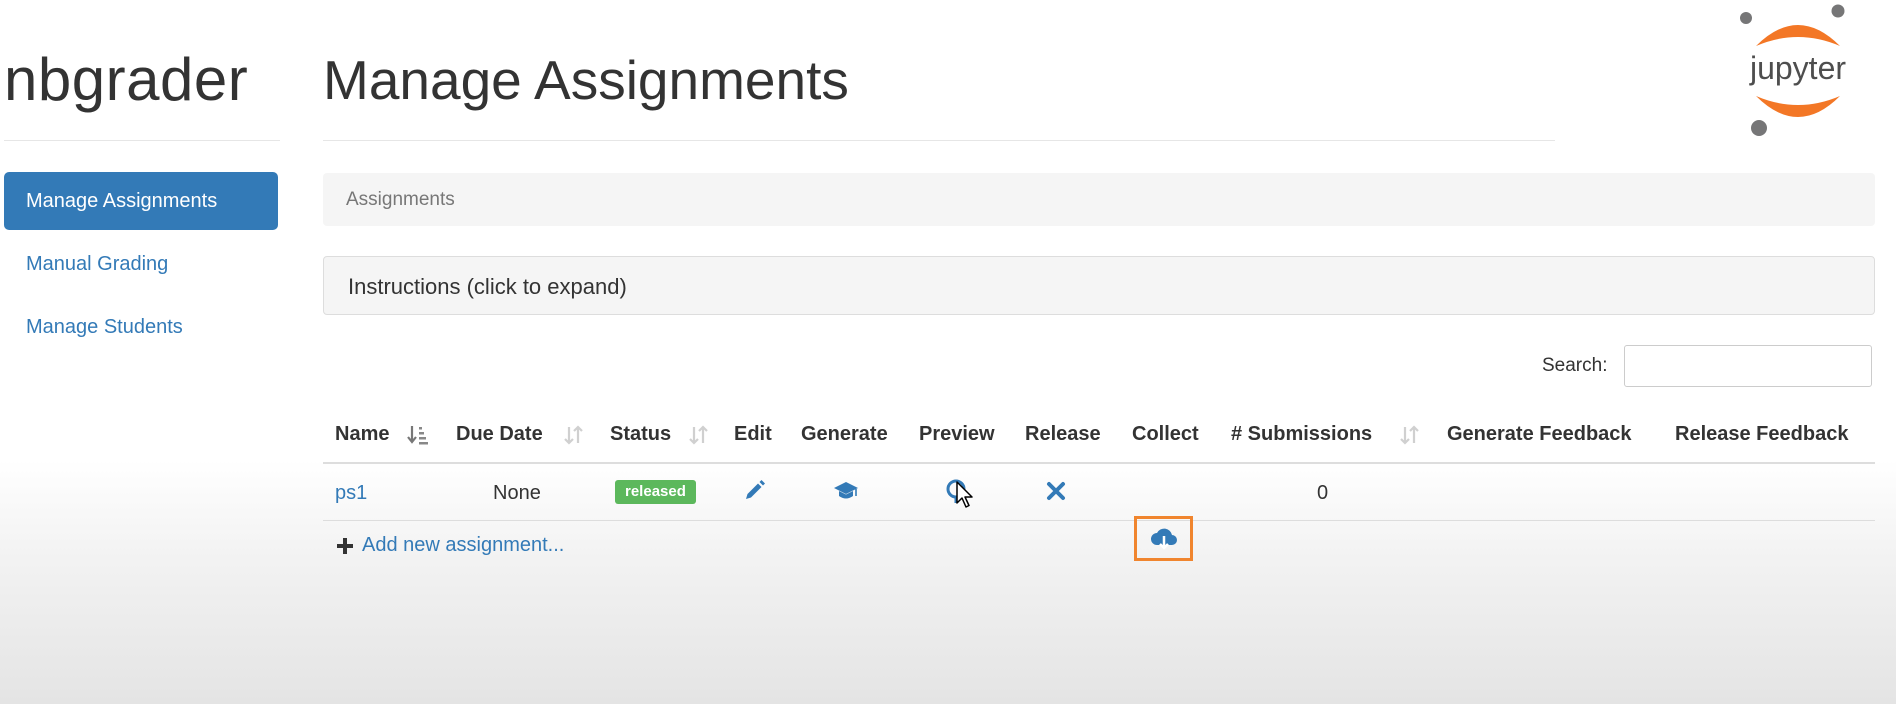 Image resolution: width=1896 pixels, height=704 pixels. I want to click on column-header-generate-feedback: Generate Feedback, so click(1539, 434).